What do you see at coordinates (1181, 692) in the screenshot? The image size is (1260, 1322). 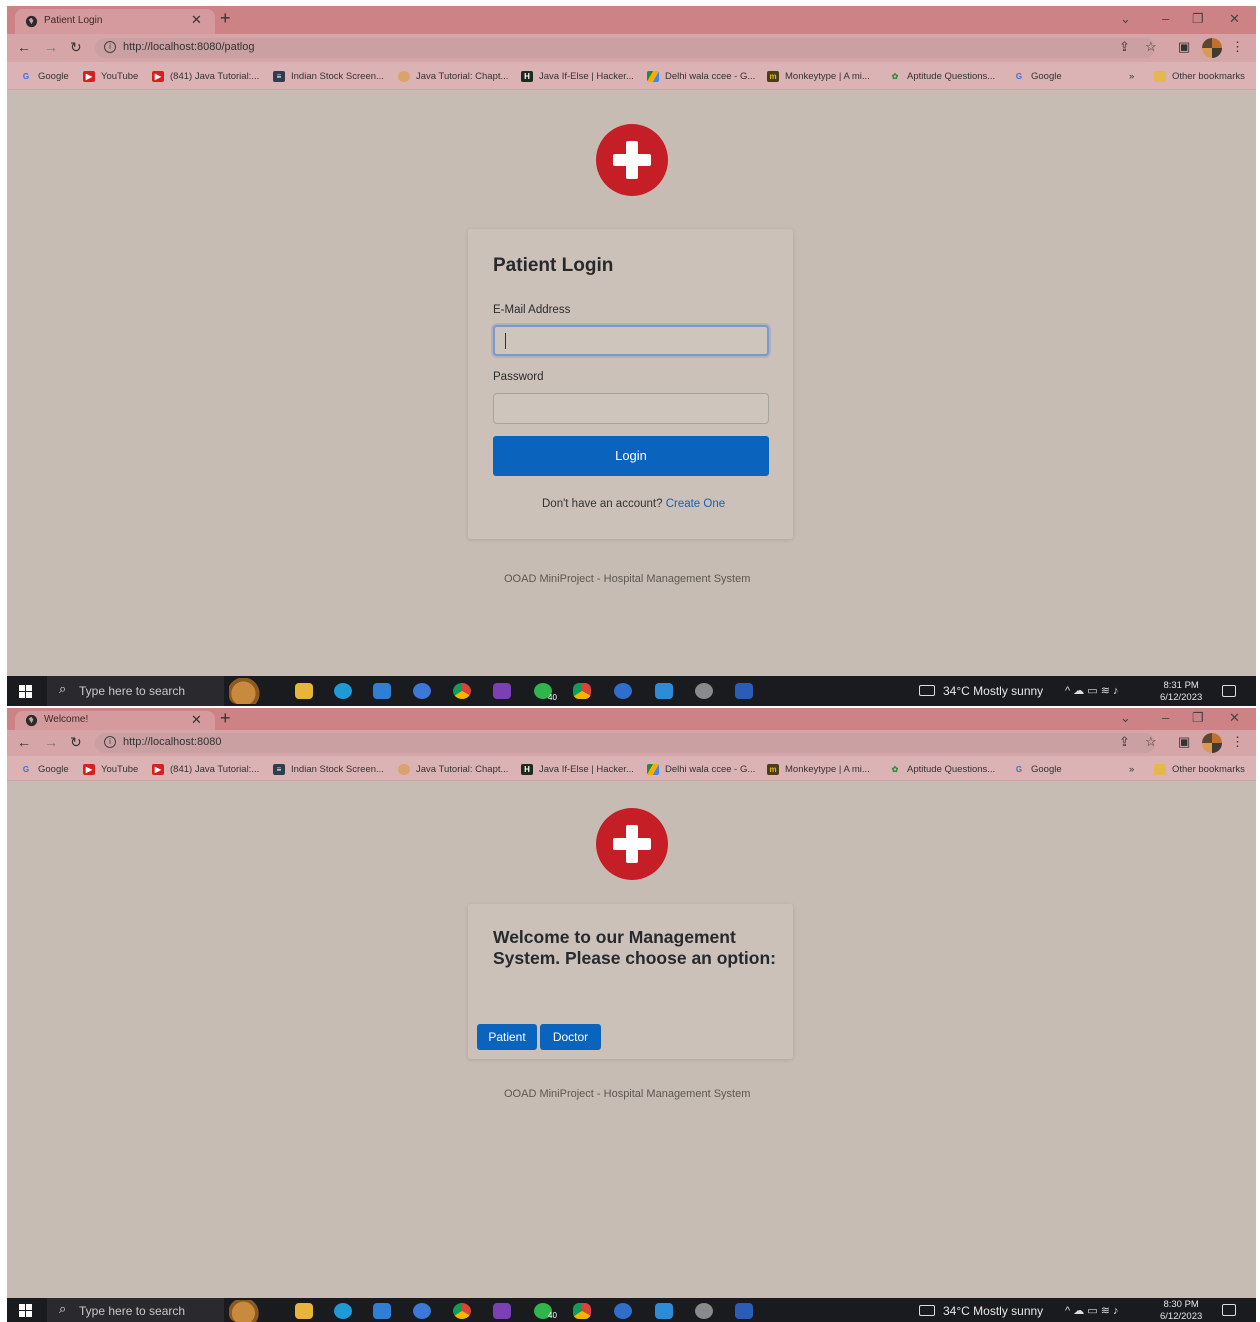 I see `taskbar-clock: 8:31 PM 6/12/2023` at bounding box center [1181, 692].